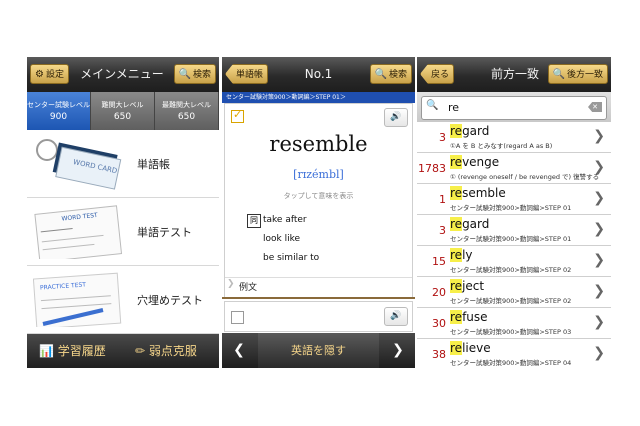  What do you see at coordinates (511, 332) in the screenshot?
I see `result-subtext: センター試験対策900>動詞編>STEP 03` at bounding box center [511, 332].